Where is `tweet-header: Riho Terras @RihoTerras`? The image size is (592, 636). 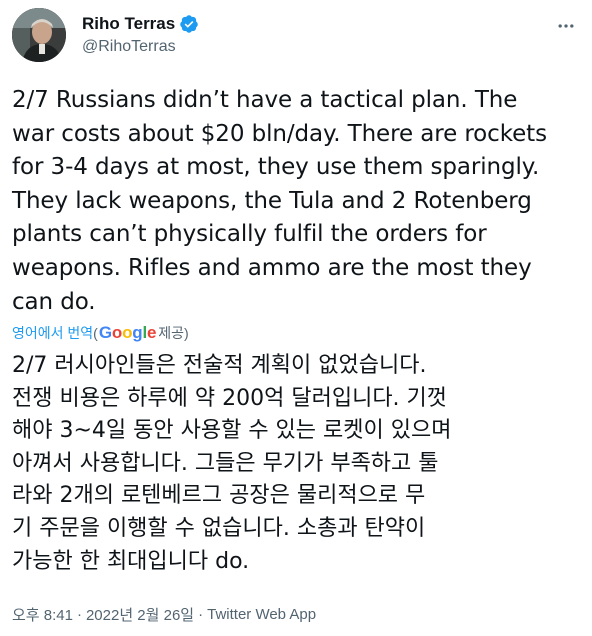
tweet-header: Riho Terras @RihoTerras is located at coordinates (296, 36).